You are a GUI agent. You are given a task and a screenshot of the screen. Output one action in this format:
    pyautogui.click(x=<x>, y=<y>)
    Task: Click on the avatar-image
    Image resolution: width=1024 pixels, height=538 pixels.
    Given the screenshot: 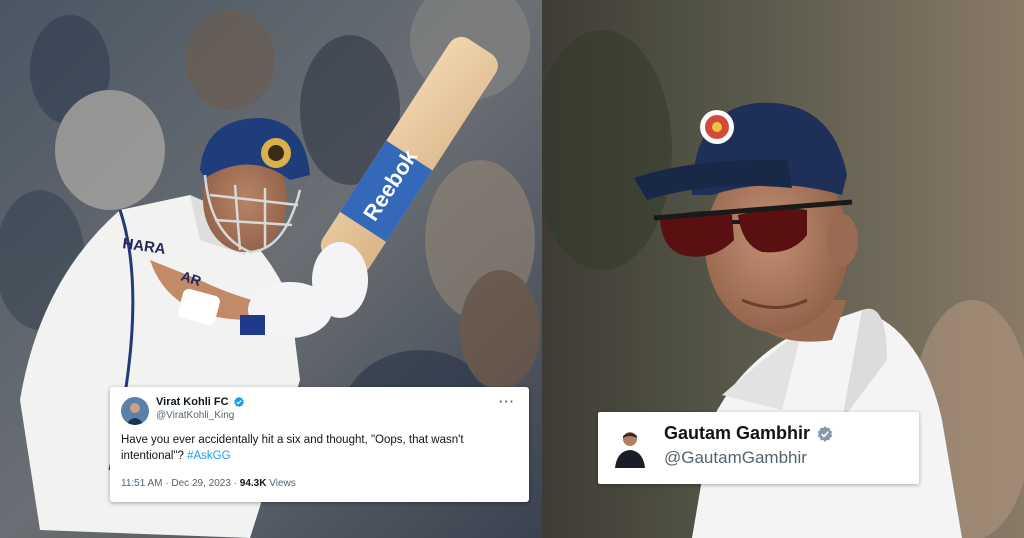 What is the action you would take?
    pyautogui.click(x=135, y=411)
    